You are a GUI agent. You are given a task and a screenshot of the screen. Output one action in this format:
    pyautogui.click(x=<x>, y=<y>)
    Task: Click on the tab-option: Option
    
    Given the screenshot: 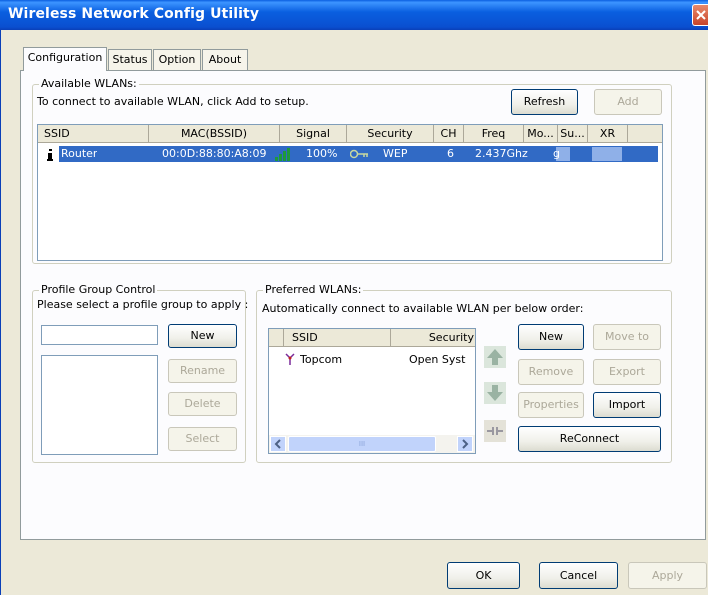 What is the action you would take?
    pyautogui.click(x=177, y=59)
    